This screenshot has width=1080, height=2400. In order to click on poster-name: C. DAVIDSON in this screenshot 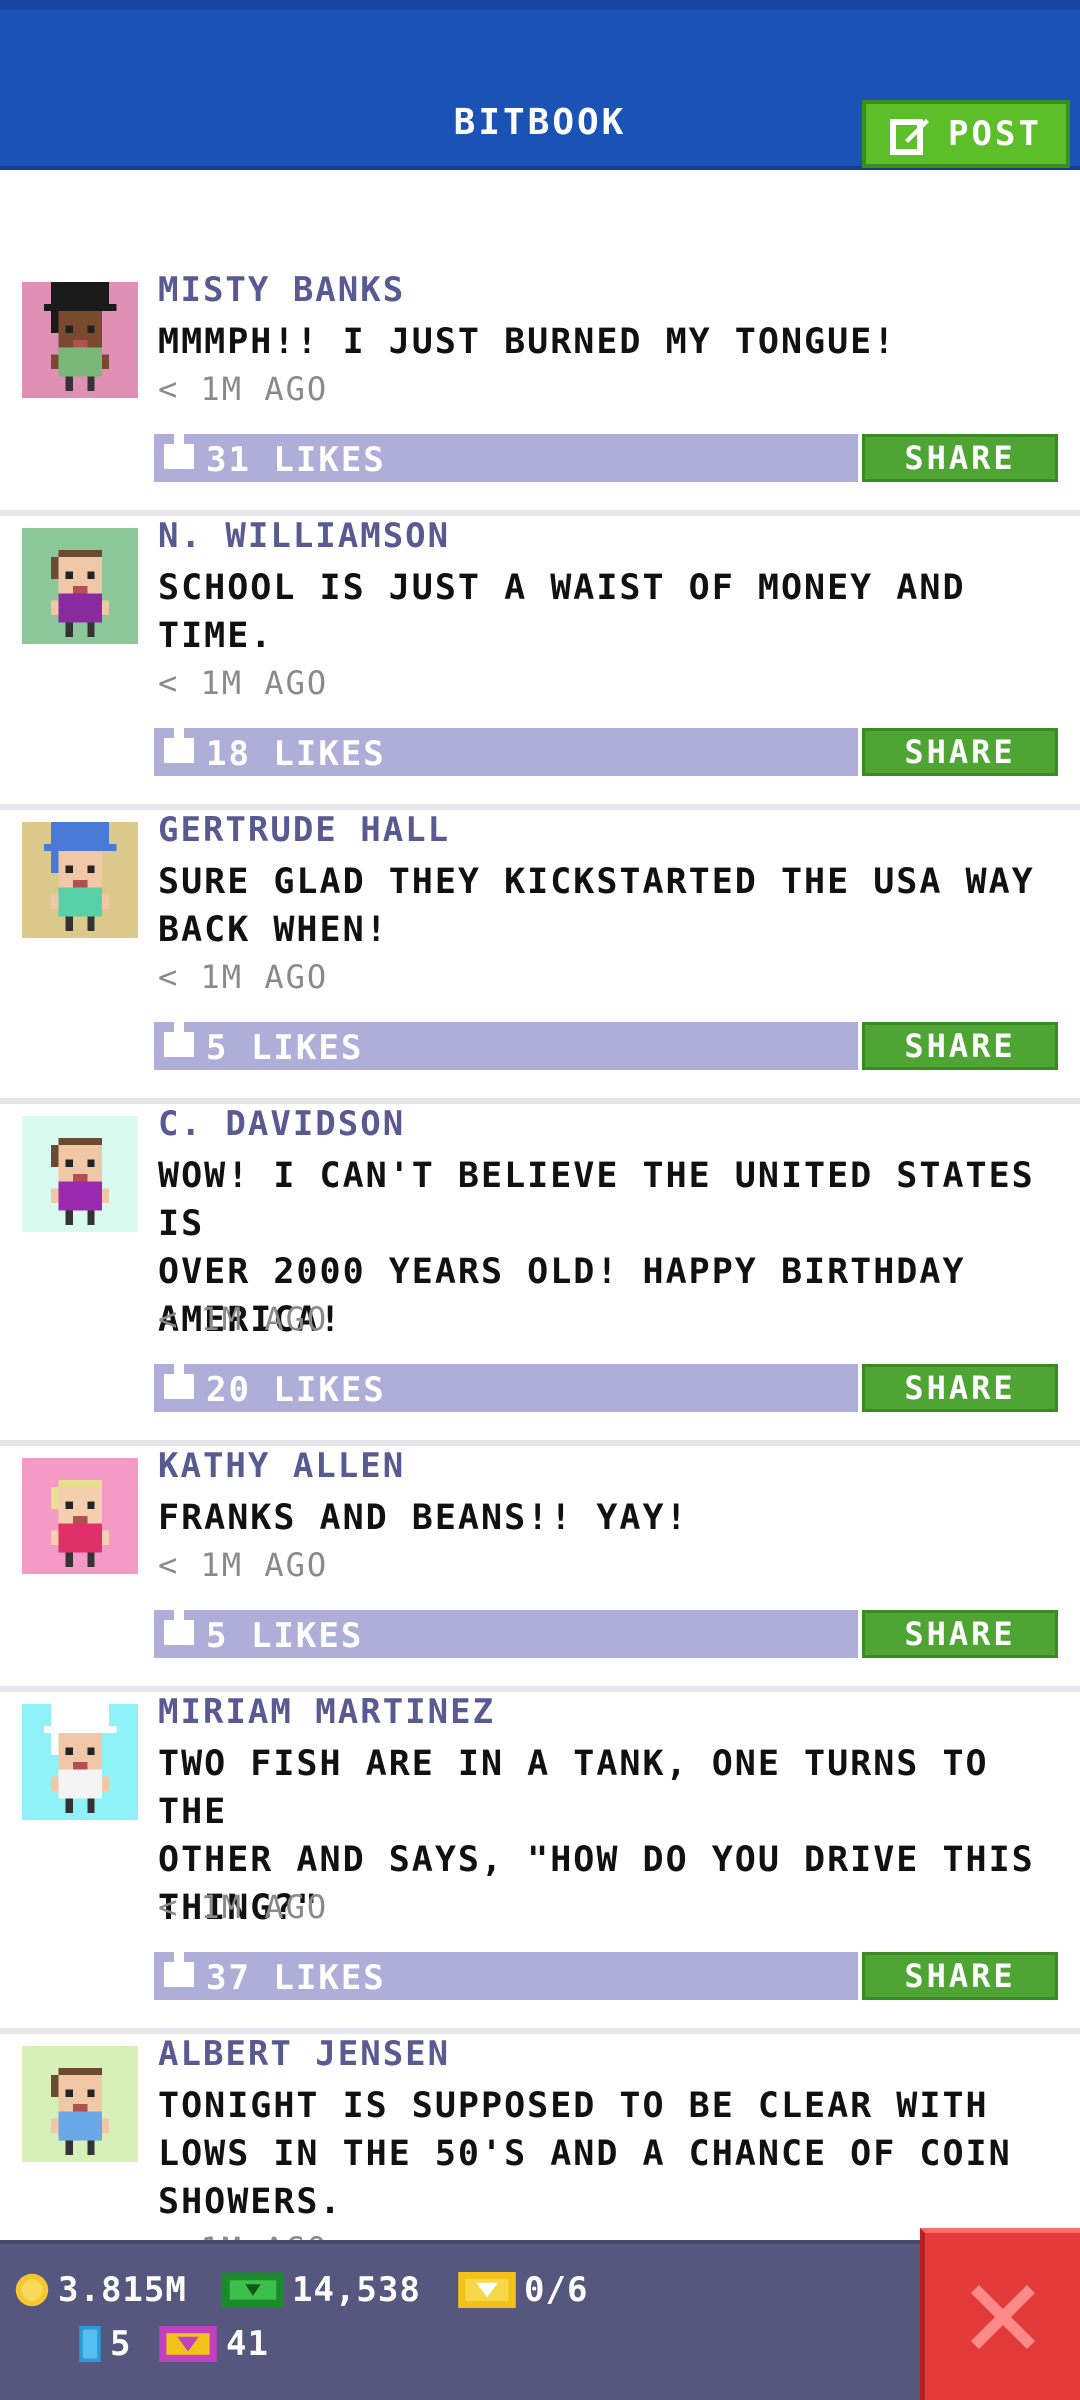, I will do `click(282, 1124)`.